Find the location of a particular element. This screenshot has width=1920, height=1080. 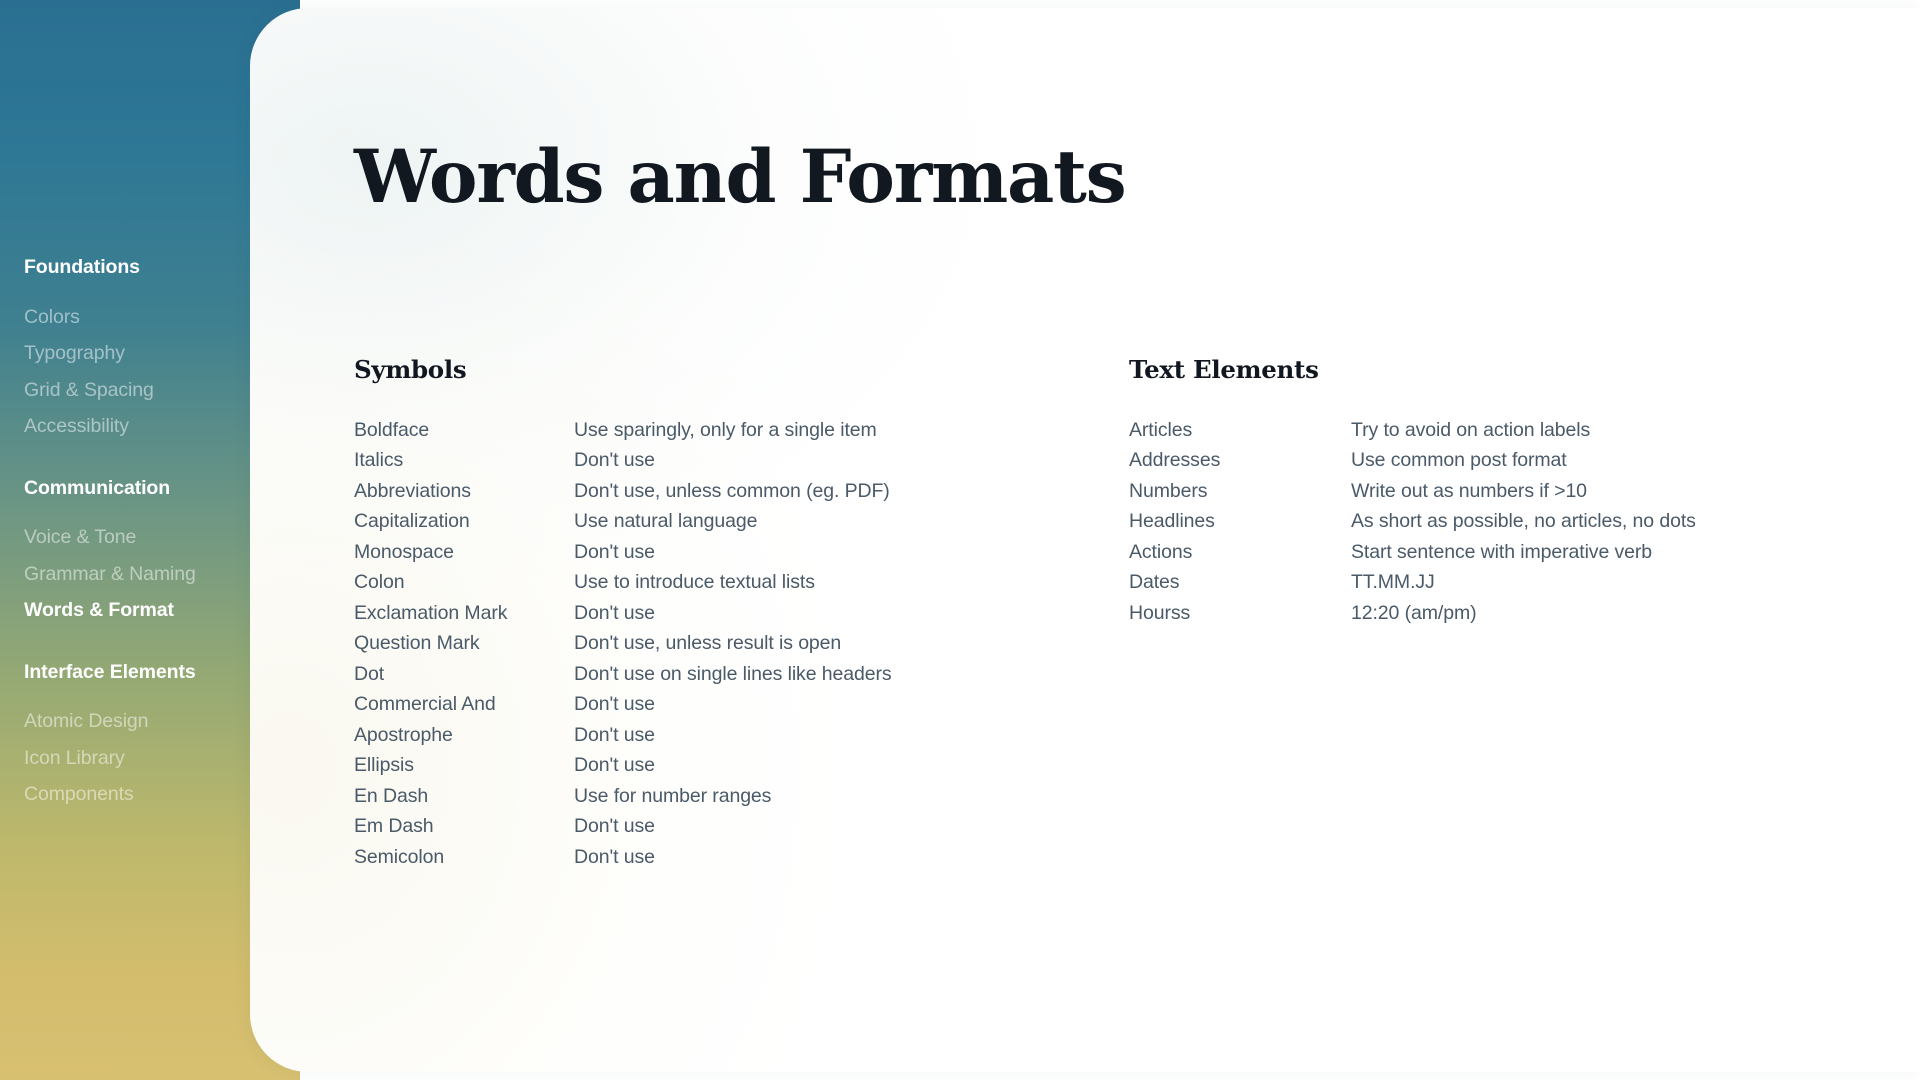

table-title: Text Elements is located at coordinates (1224, 369).